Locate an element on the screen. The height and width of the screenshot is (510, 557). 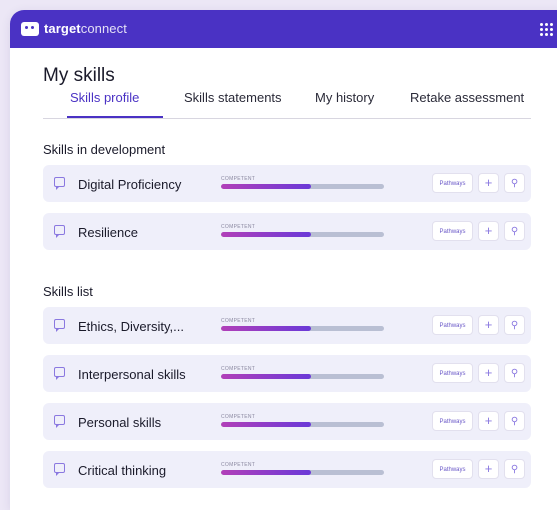
section-title-development: Skills in development is located at coordinates (104, 149).